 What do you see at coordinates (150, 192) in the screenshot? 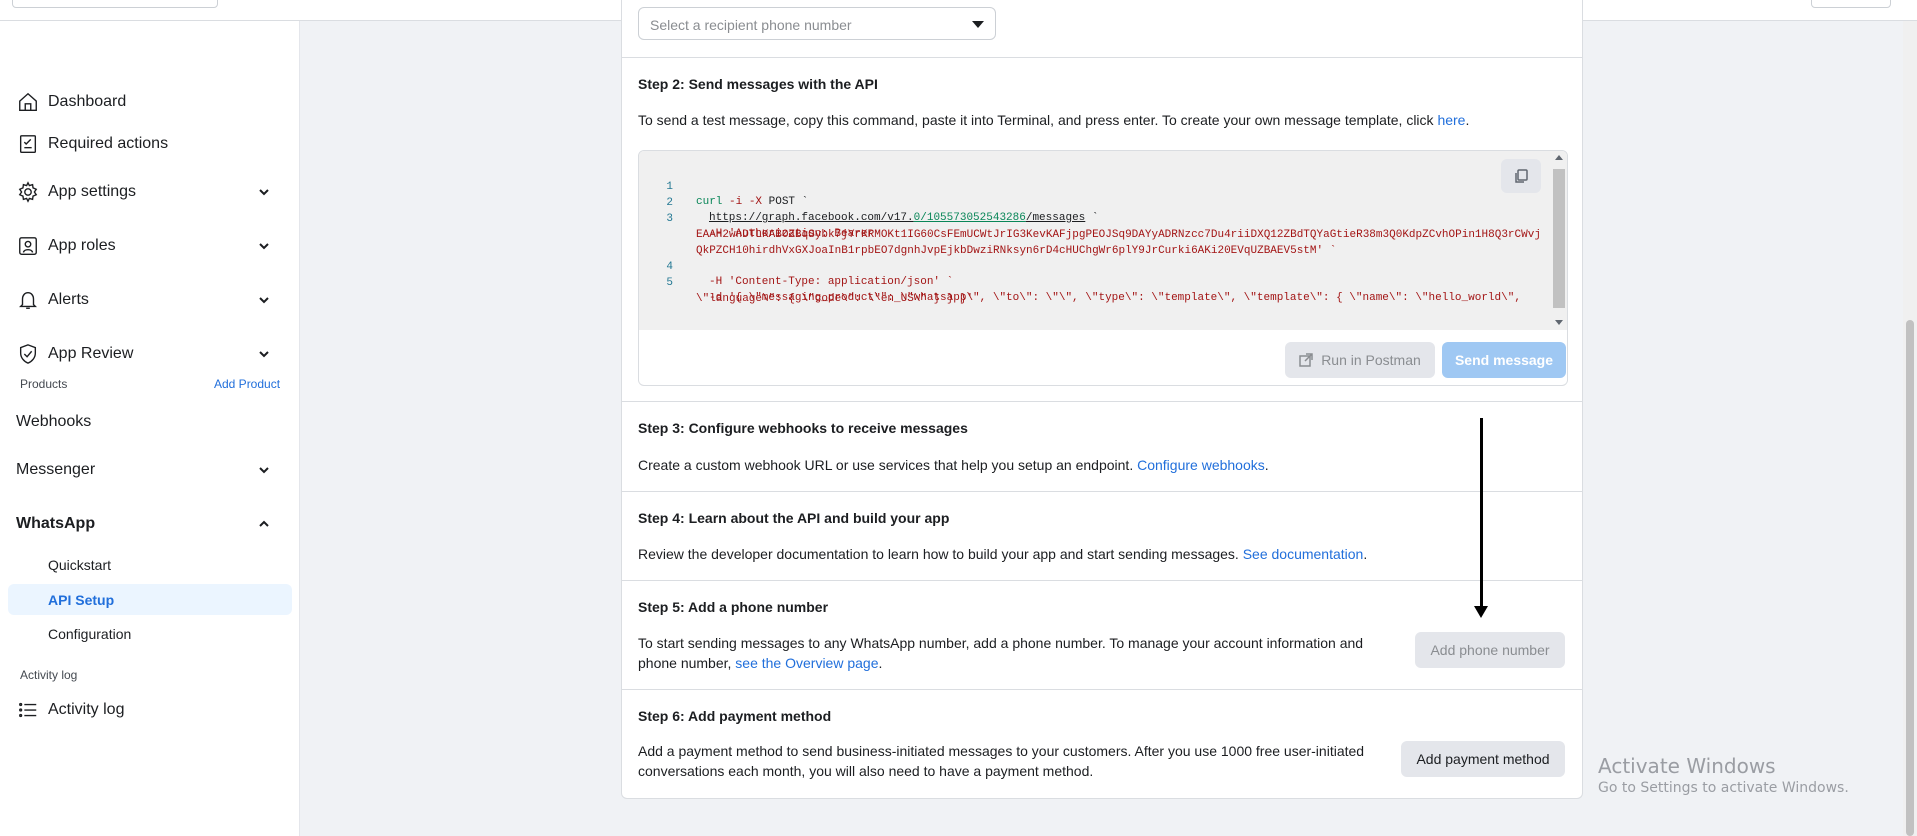
I see `sidebar-item-app-settings: App settings` at bounding box center [150, 192].